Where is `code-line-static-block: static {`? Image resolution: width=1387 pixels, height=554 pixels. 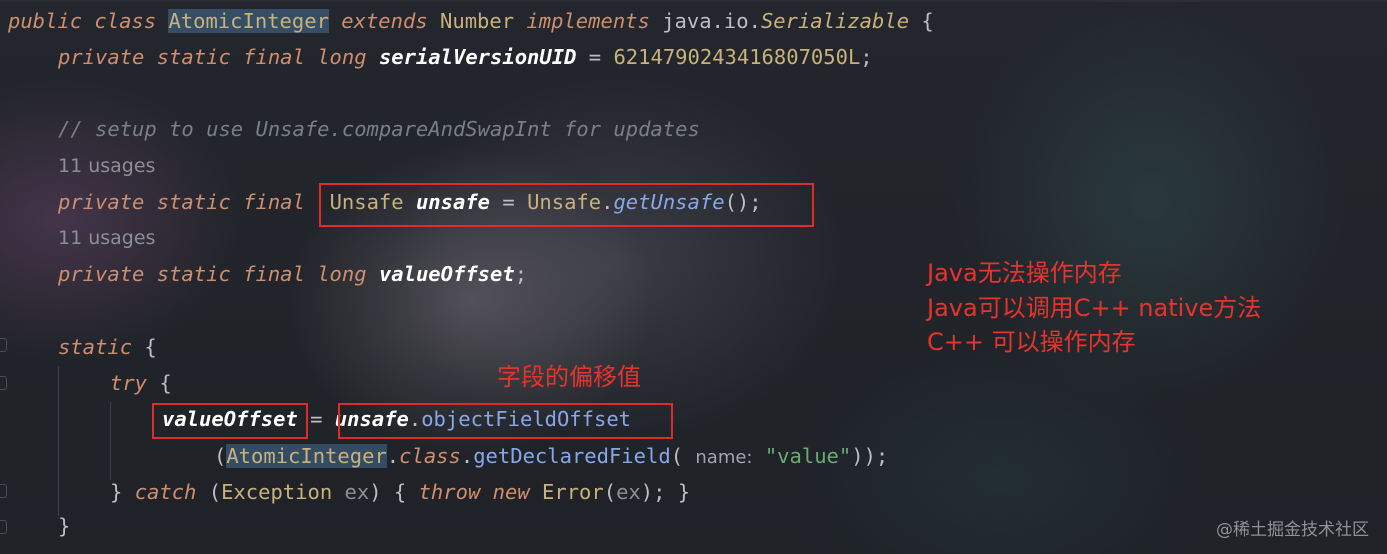 code-line-static-block: static { is located at coordinates (107, 347).